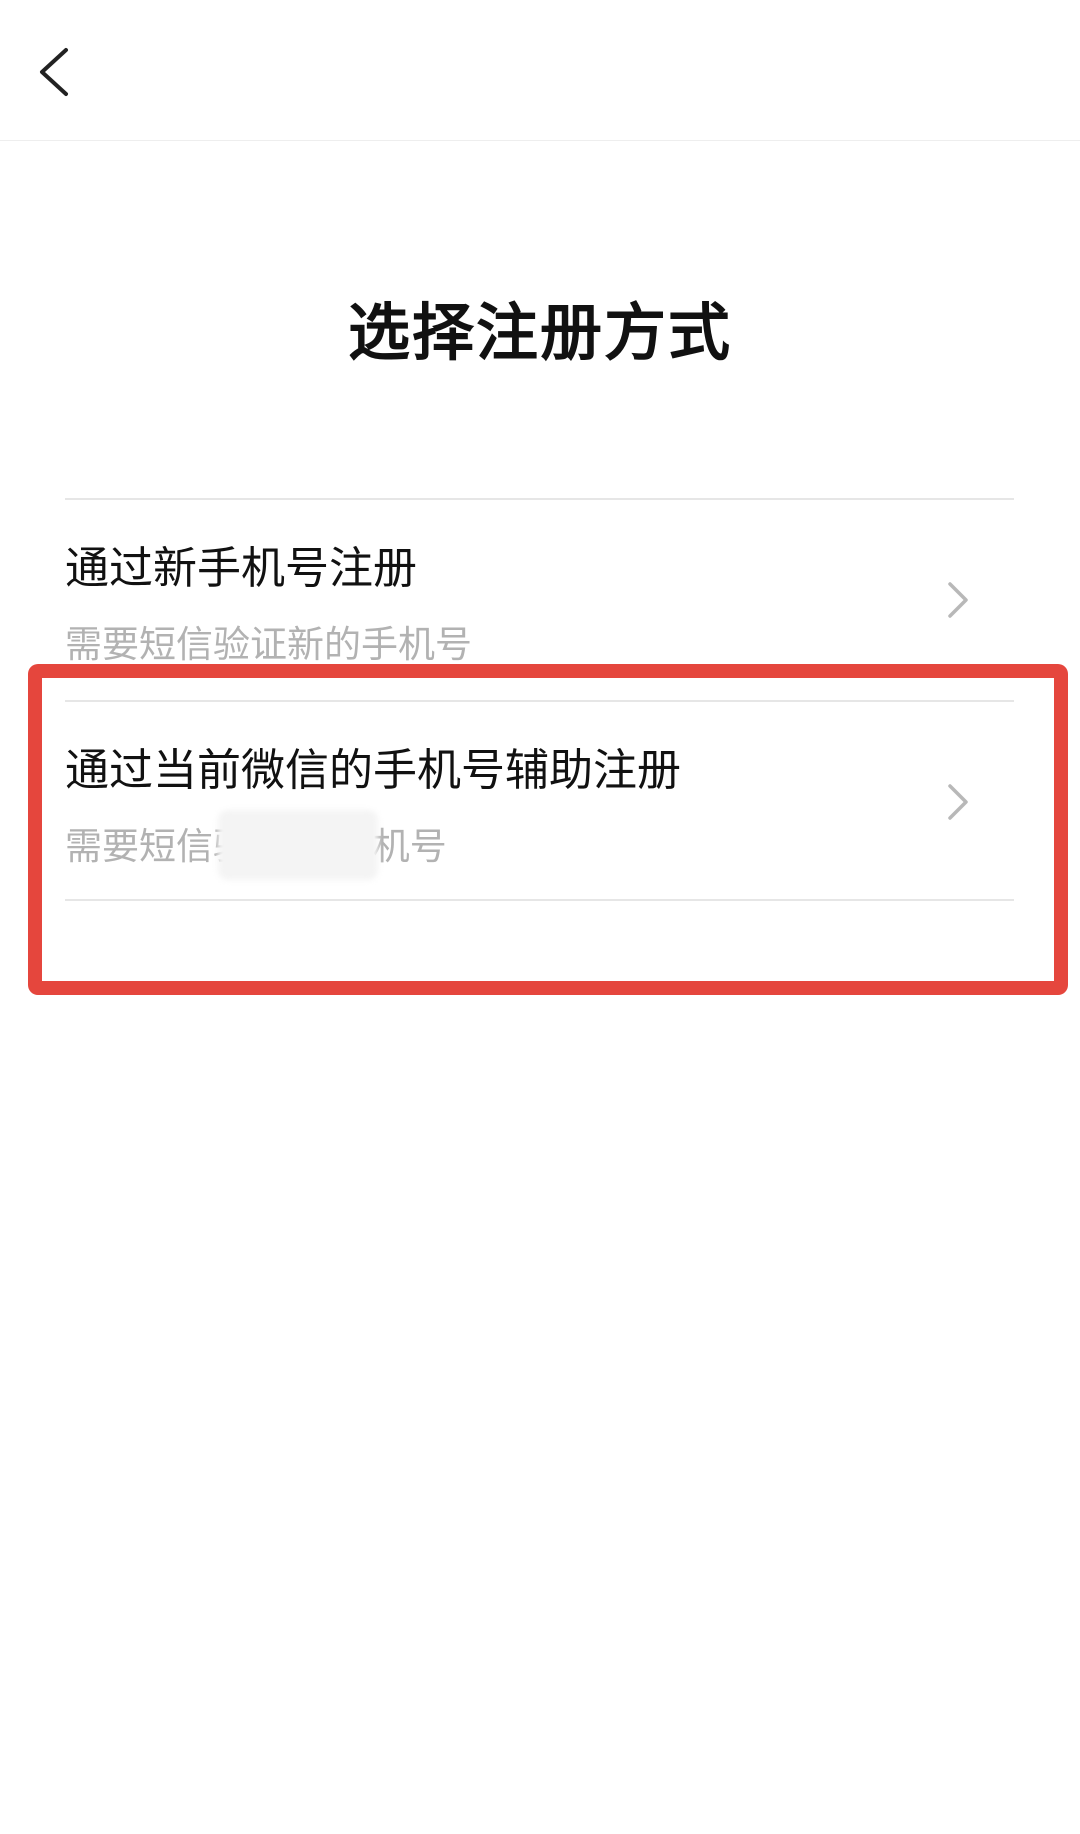  I want to click on option-title: 通过新手机号注册, so click(241, 568).